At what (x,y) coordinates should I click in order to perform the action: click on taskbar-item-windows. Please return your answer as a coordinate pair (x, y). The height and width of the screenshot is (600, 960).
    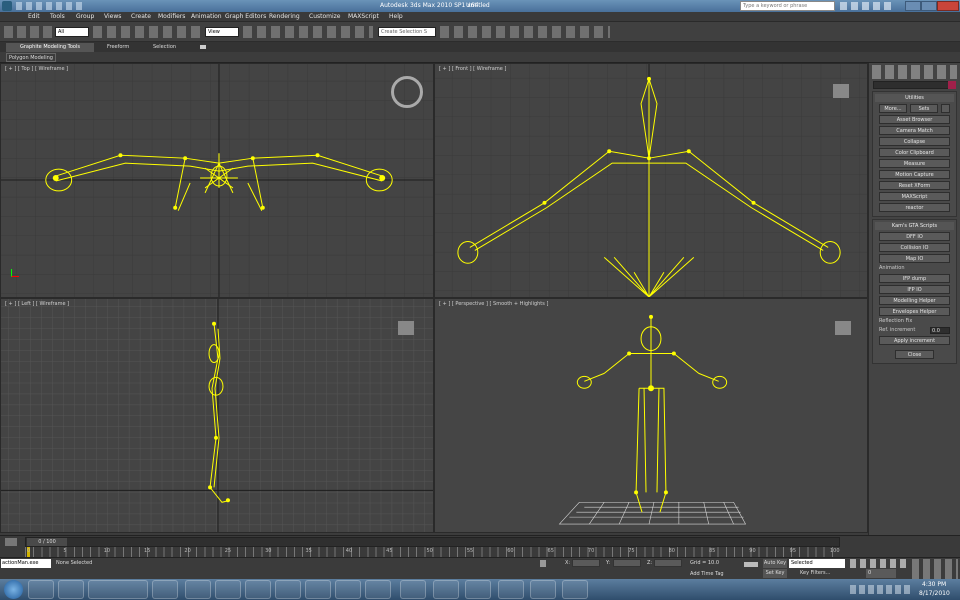
    Looking at the image, I should click on (118, 589).